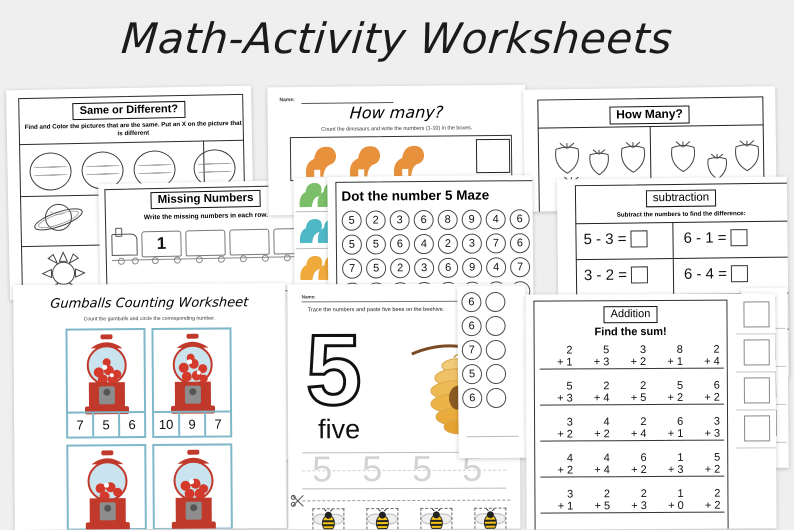 The image size is (794, 530). What do you see at coordinates (680, 385) in the screenshot?
I see `addend-top: 5` at bounding box center [680, 385].